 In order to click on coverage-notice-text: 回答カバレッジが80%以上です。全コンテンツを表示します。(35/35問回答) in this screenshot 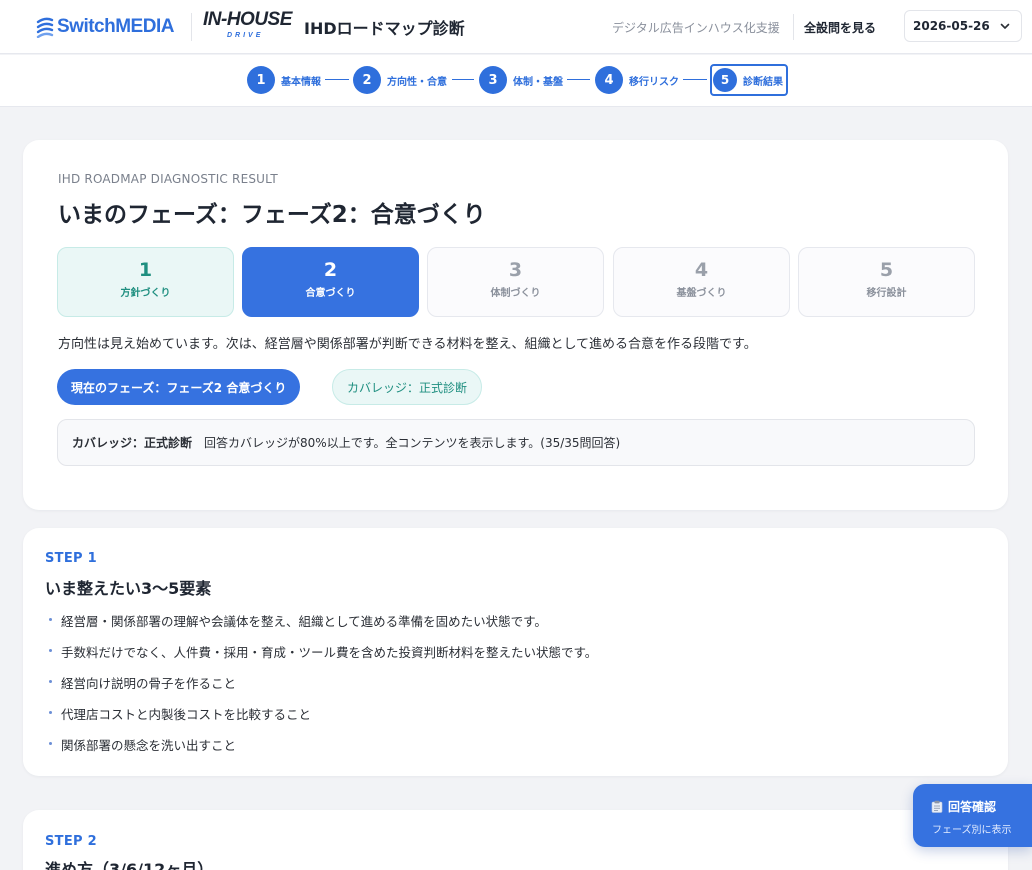, I will do `click(412, 443)`.